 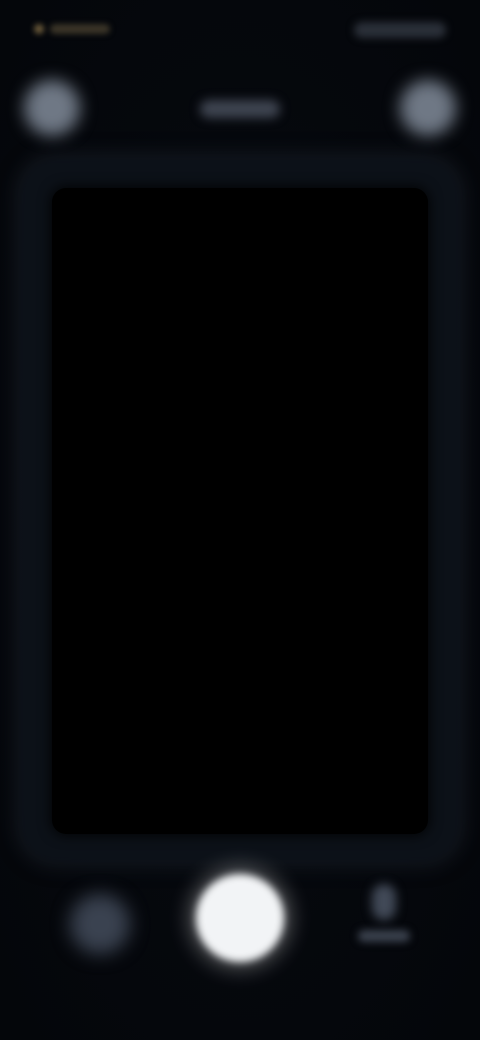 What do you see at coordinates (80, 29) in the screenshot?
I see `status-time-placeholder` at bounding box center [80, 29].